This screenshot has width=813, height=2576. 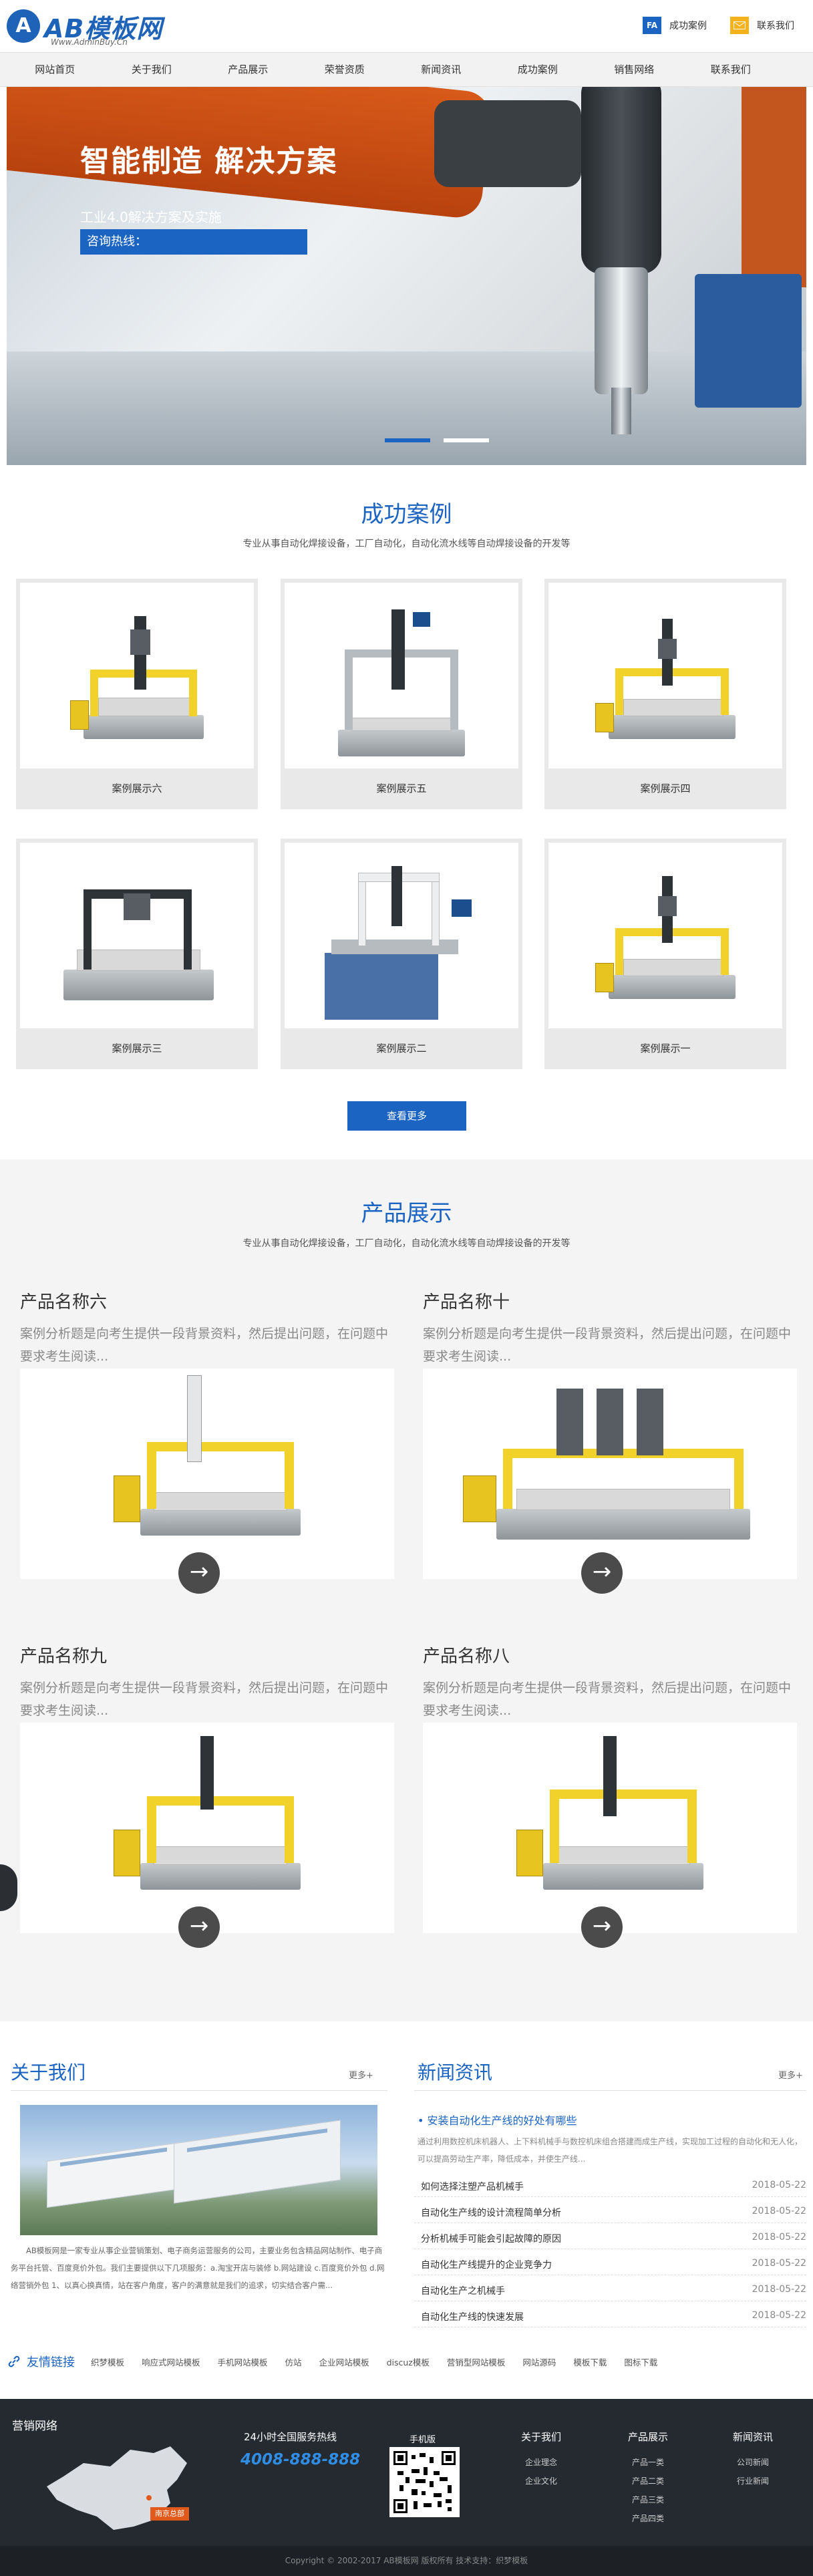 What do you see at coordinates (466, 440) in the screenshot?
I see `slider-dot` at bounding box center [466, 440].